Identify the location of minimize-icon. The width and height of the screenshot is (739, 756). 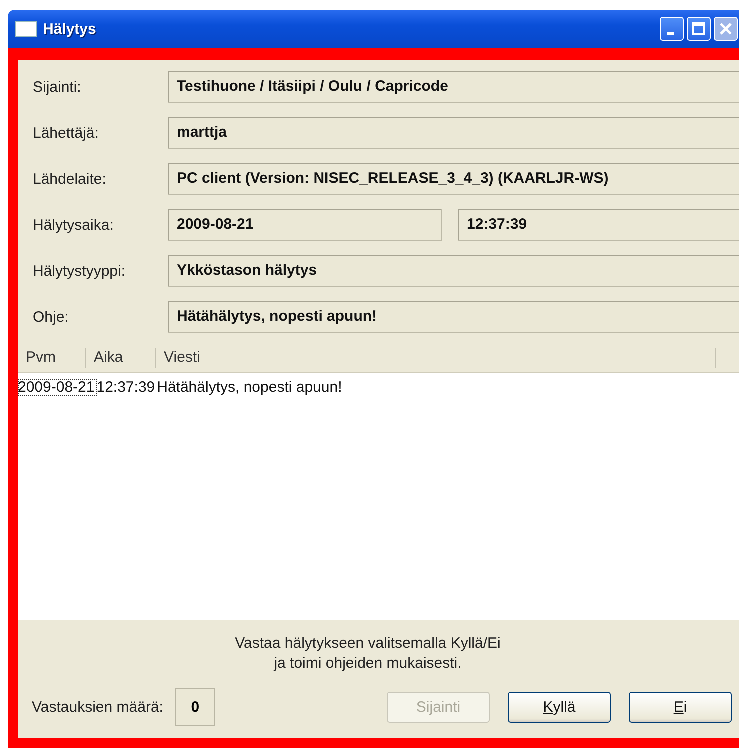
(670, 33).